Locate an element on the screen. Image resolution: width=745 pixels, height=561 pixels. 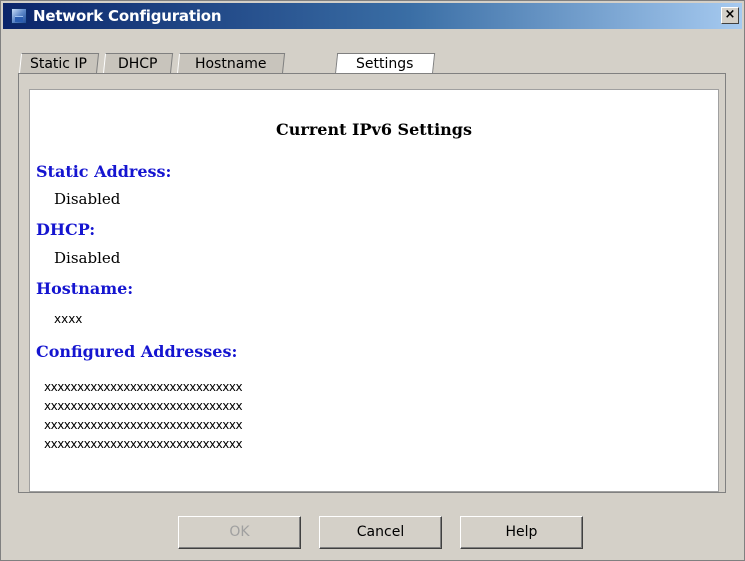
close-button: × is located at coordinates (730, 15).